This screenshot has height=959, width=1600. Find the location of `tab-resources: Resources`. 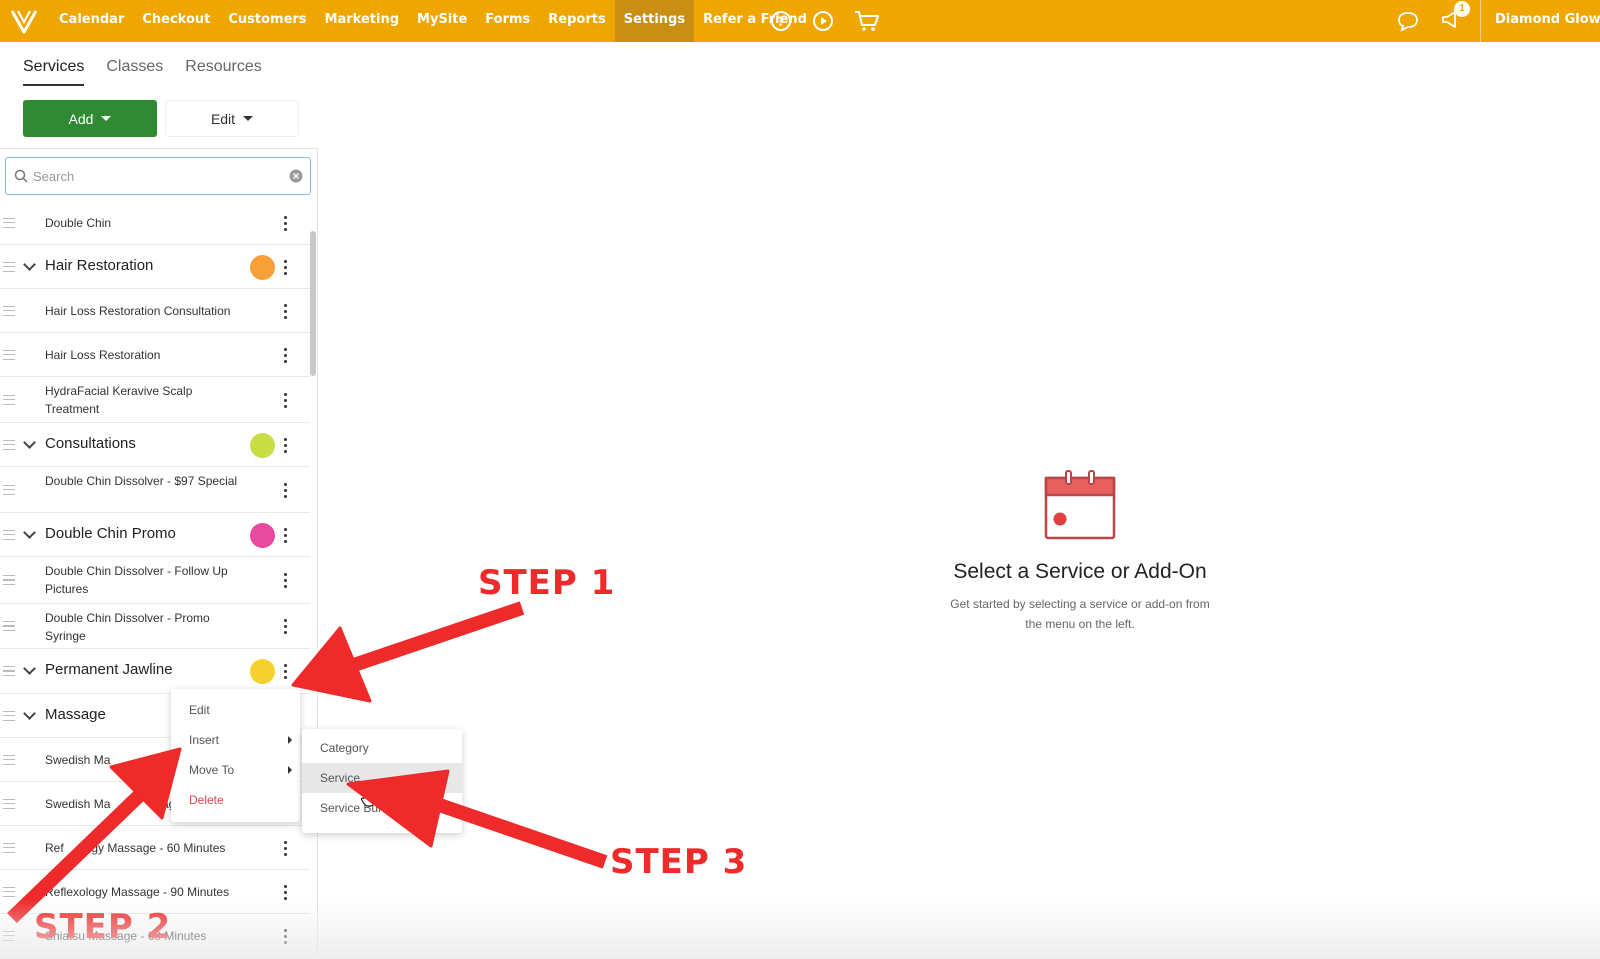

tab-resources: Resources is located at coordinates (223, 72).